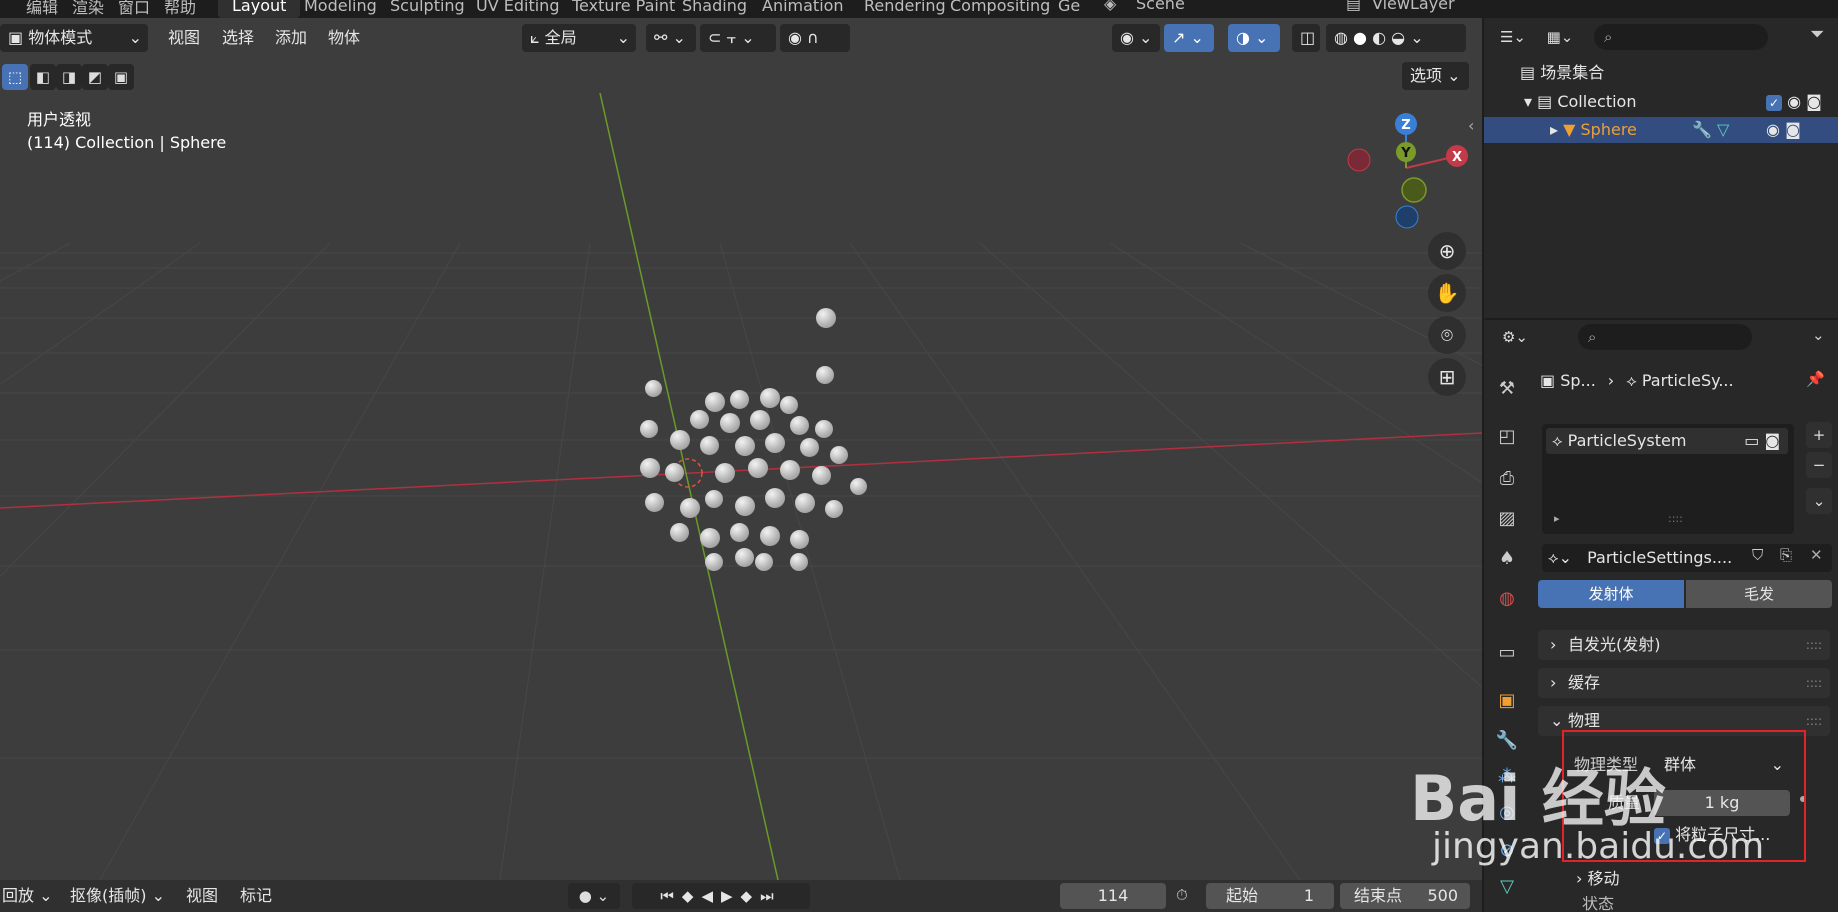 The image size is (1838, 912). Describe the element at coordinates (1507, 437) in the screenshot. I see `render-tab-icon: ◰` at that location.